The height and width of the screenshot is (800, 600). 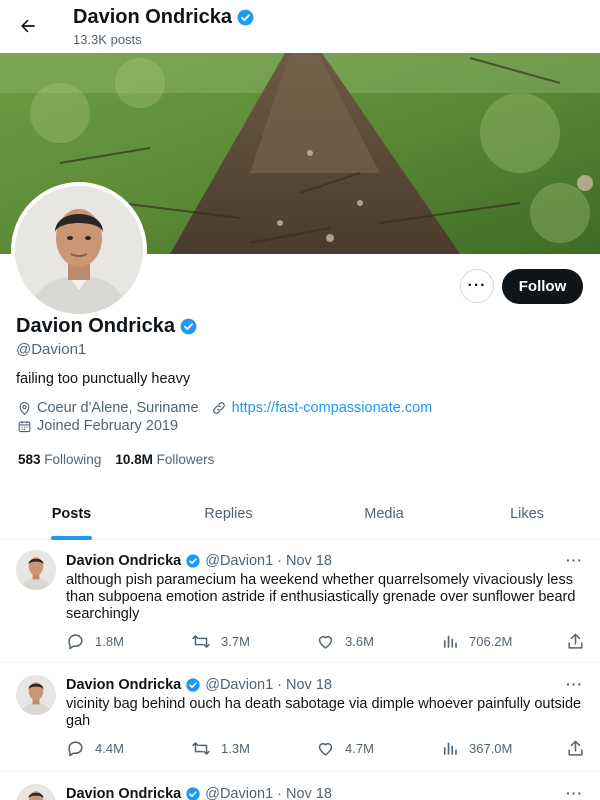 I want to click on like-button: 3.6M, so click(x=345, y=641).